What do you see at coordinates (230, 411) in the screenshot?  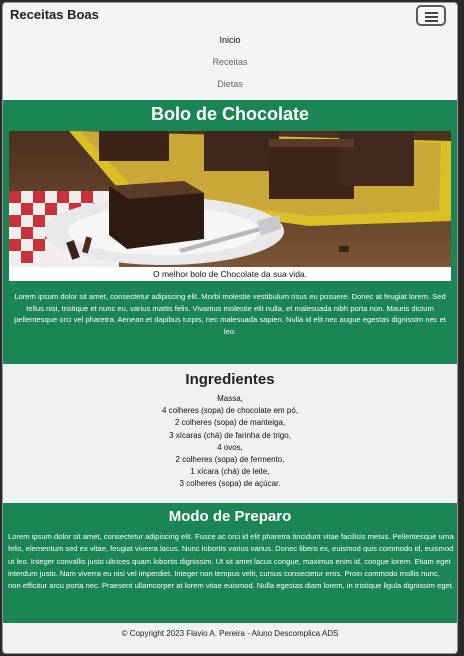 I see `ingredient-item: 4 colheres (sopa) de chocolate em pó,` at bounding box center [230, 411].